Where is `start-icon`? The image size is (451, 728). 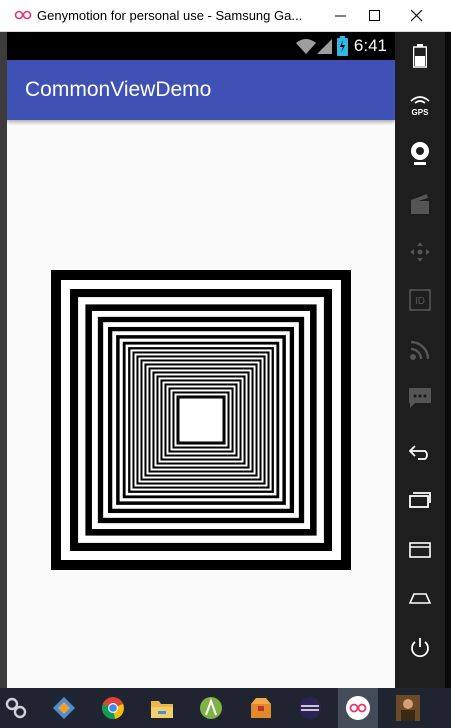
start-icon is located at coordinates (16, 708).